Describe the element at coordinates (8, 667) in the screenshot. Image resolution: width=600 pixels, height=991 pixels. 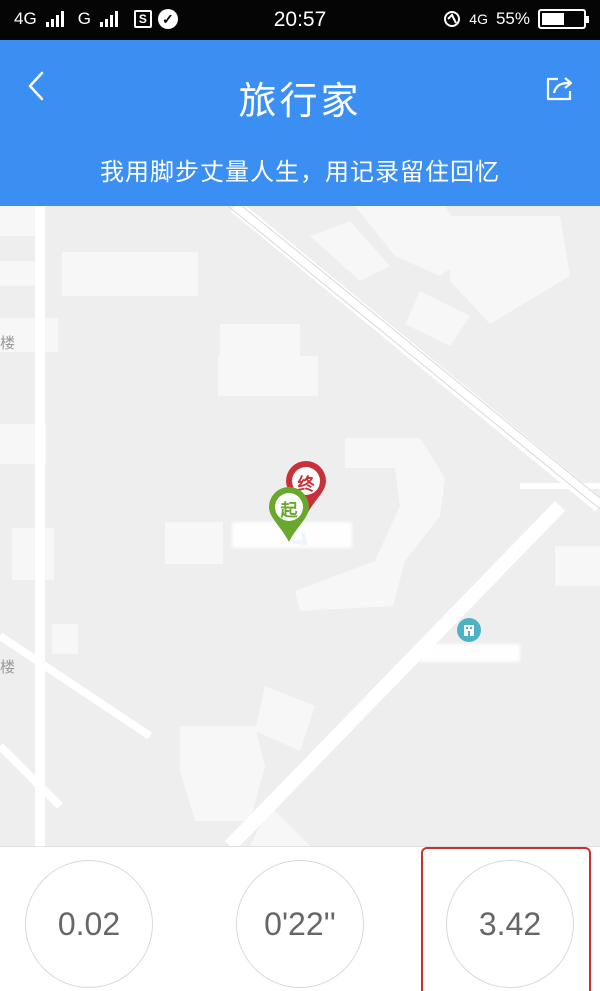
I see `map-building-label-2: 楼` at that location.